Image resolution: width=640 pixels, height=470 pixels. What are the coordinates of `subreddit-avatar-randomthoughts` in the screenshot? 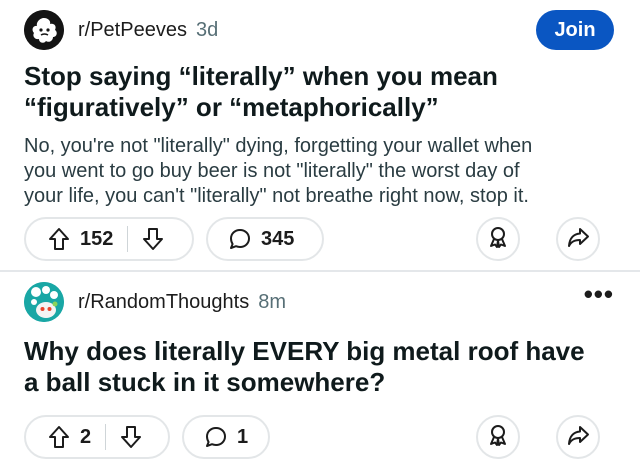 It's located at (44, 302).